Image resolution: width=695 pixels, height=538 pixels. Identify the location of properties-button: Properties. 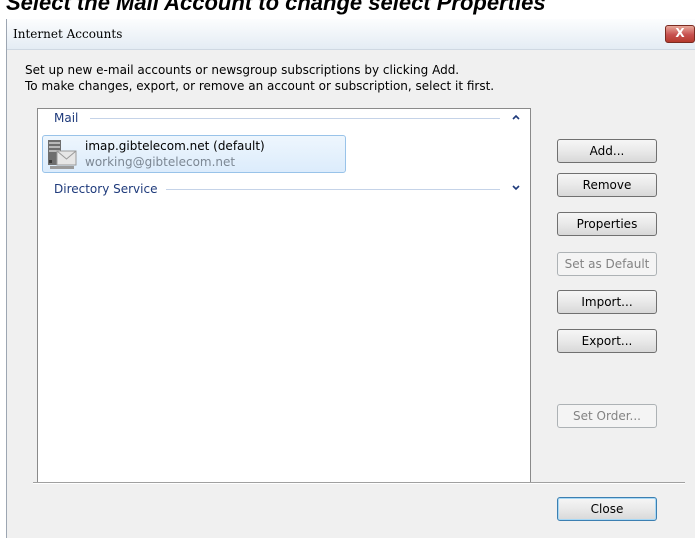
(607, 224).